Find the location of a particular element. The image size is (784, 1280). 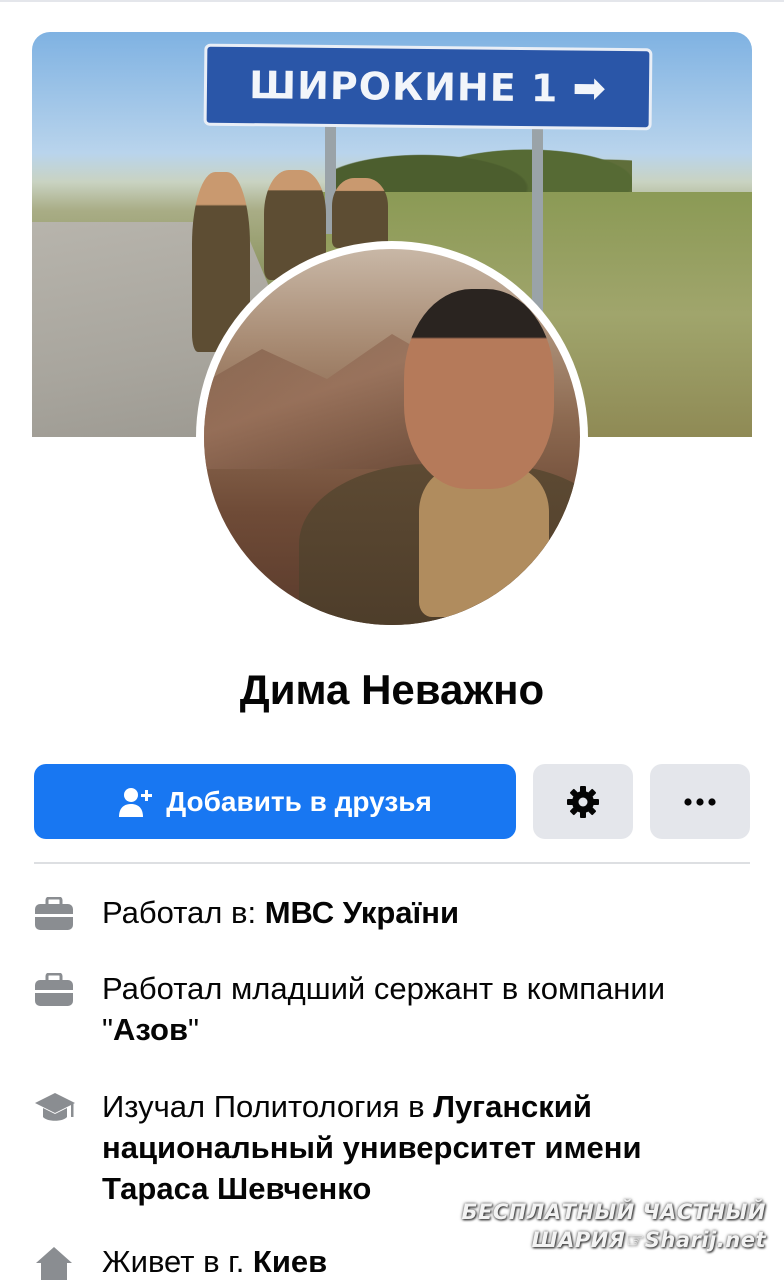

settings-button is located at coordinates (583, 801).